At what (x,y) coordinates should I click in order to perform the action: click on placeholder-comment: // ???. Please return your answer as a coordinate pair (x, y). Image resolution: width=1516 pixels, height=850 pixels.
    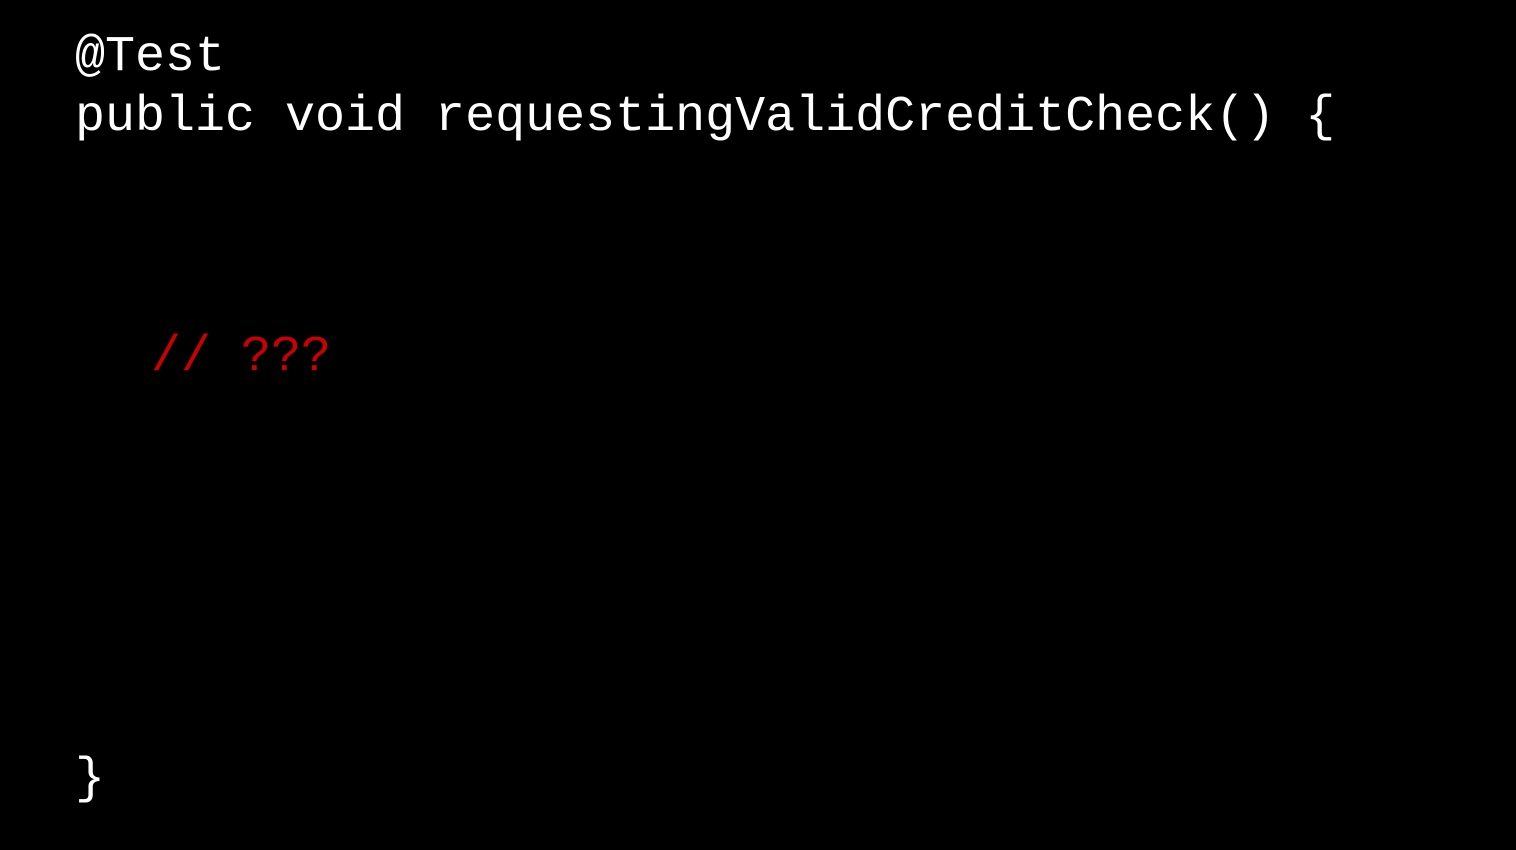
    Looking at the image, I should click on (241, 357).